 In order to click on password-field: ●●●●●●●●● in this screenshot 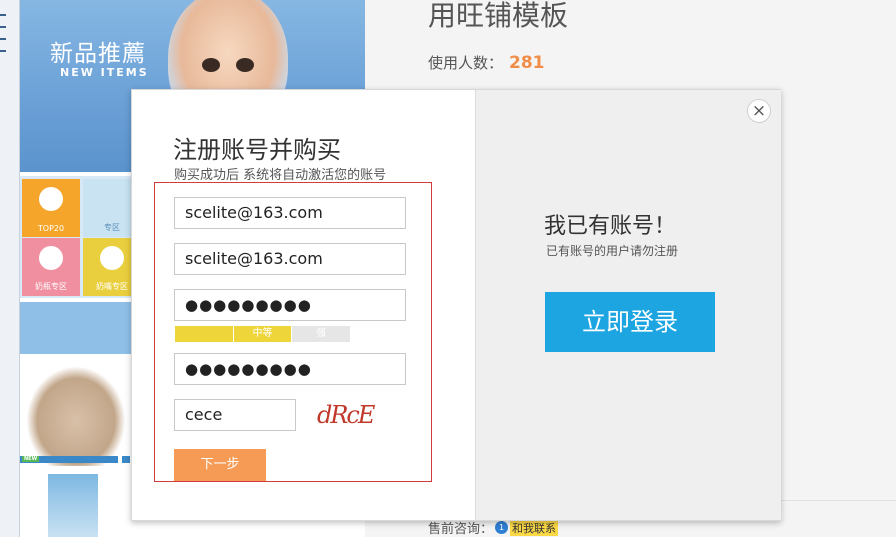, I will do `click(290, 305)`.